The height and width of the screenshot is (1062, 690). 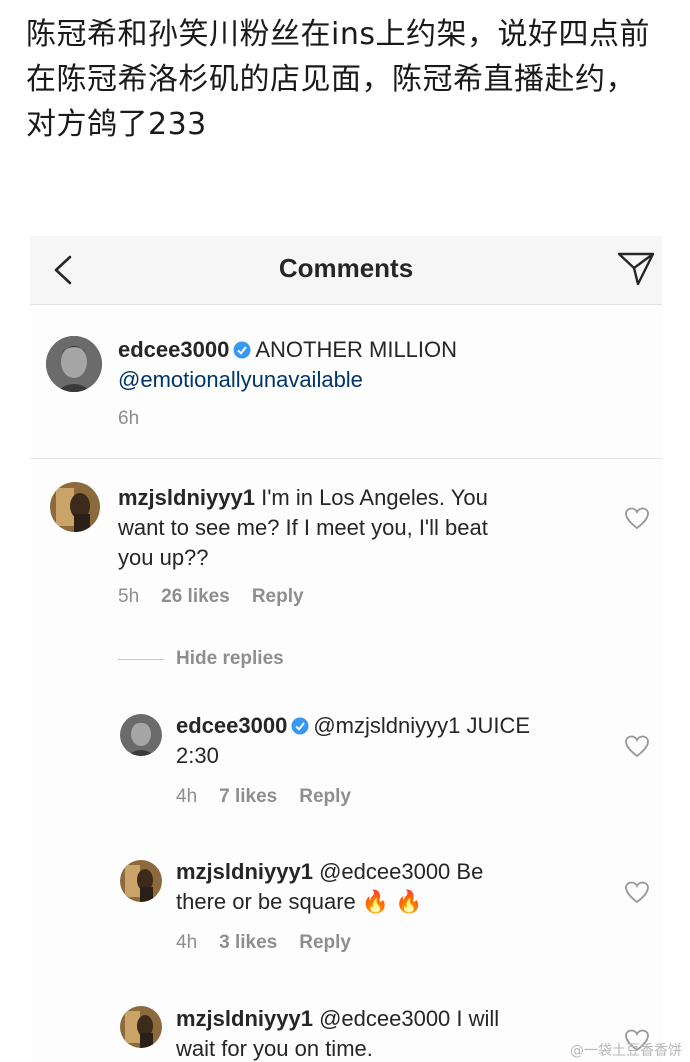 I want to click on comment-text-line: wait for you on time., so click(x=274, y=1048).